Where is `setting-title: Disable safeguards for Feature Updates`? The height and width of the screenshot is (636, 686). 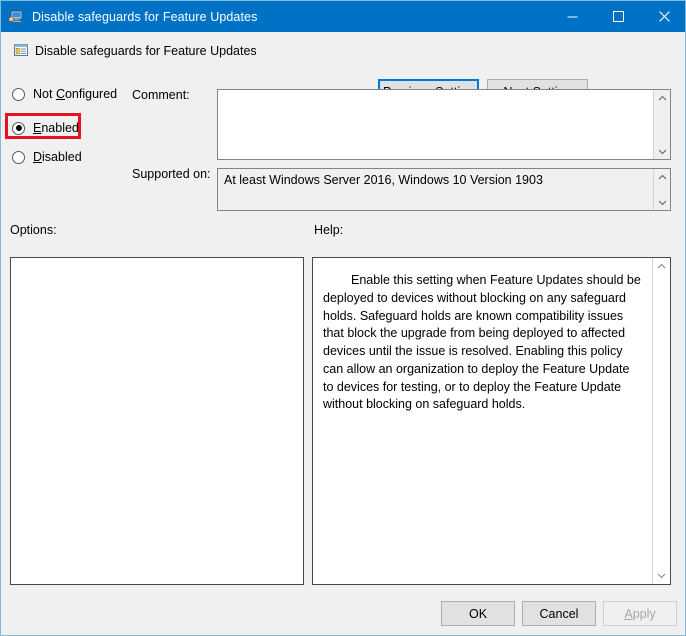 setting-title: Disable safeguards for Feature Updates is located at coordinates (146, 51).